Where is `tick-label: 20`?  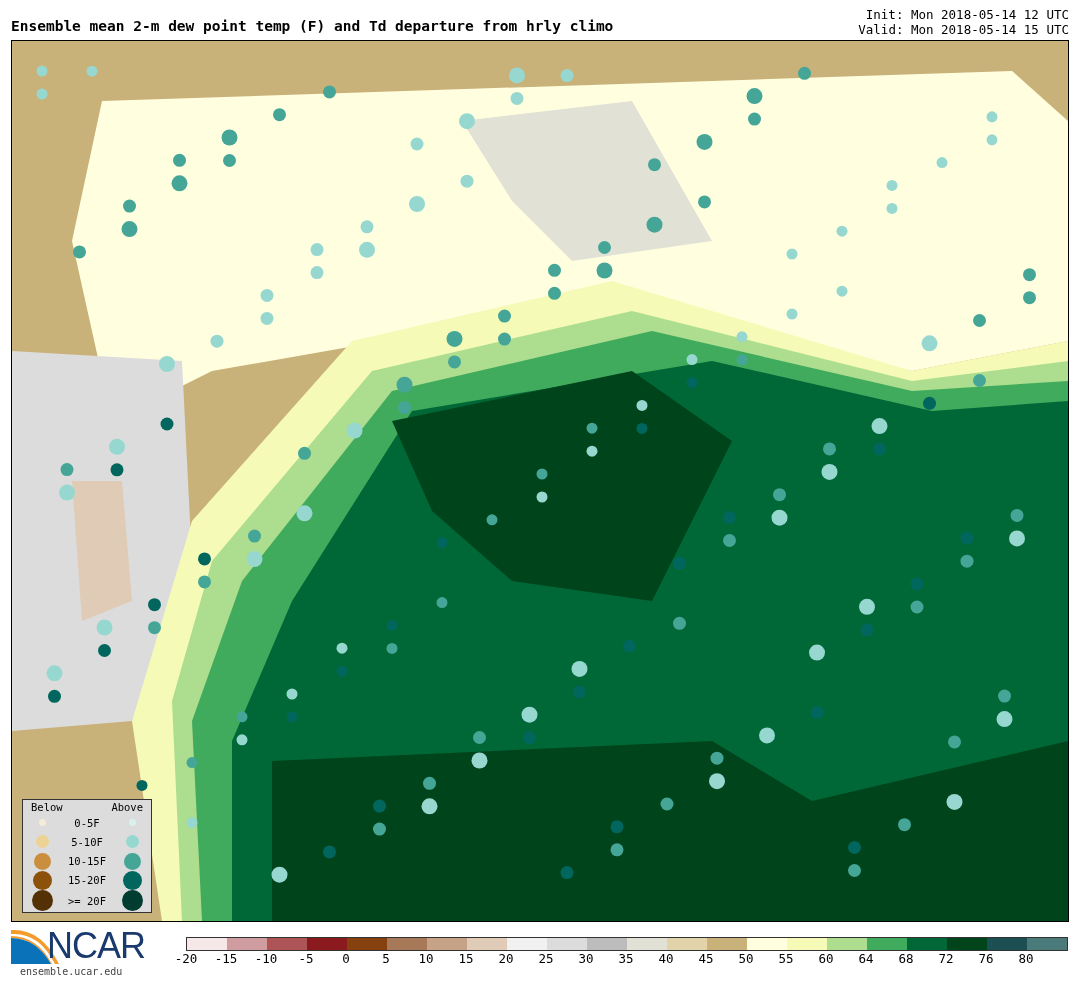
tick-label: 20 is located at coordinates (506, 958).